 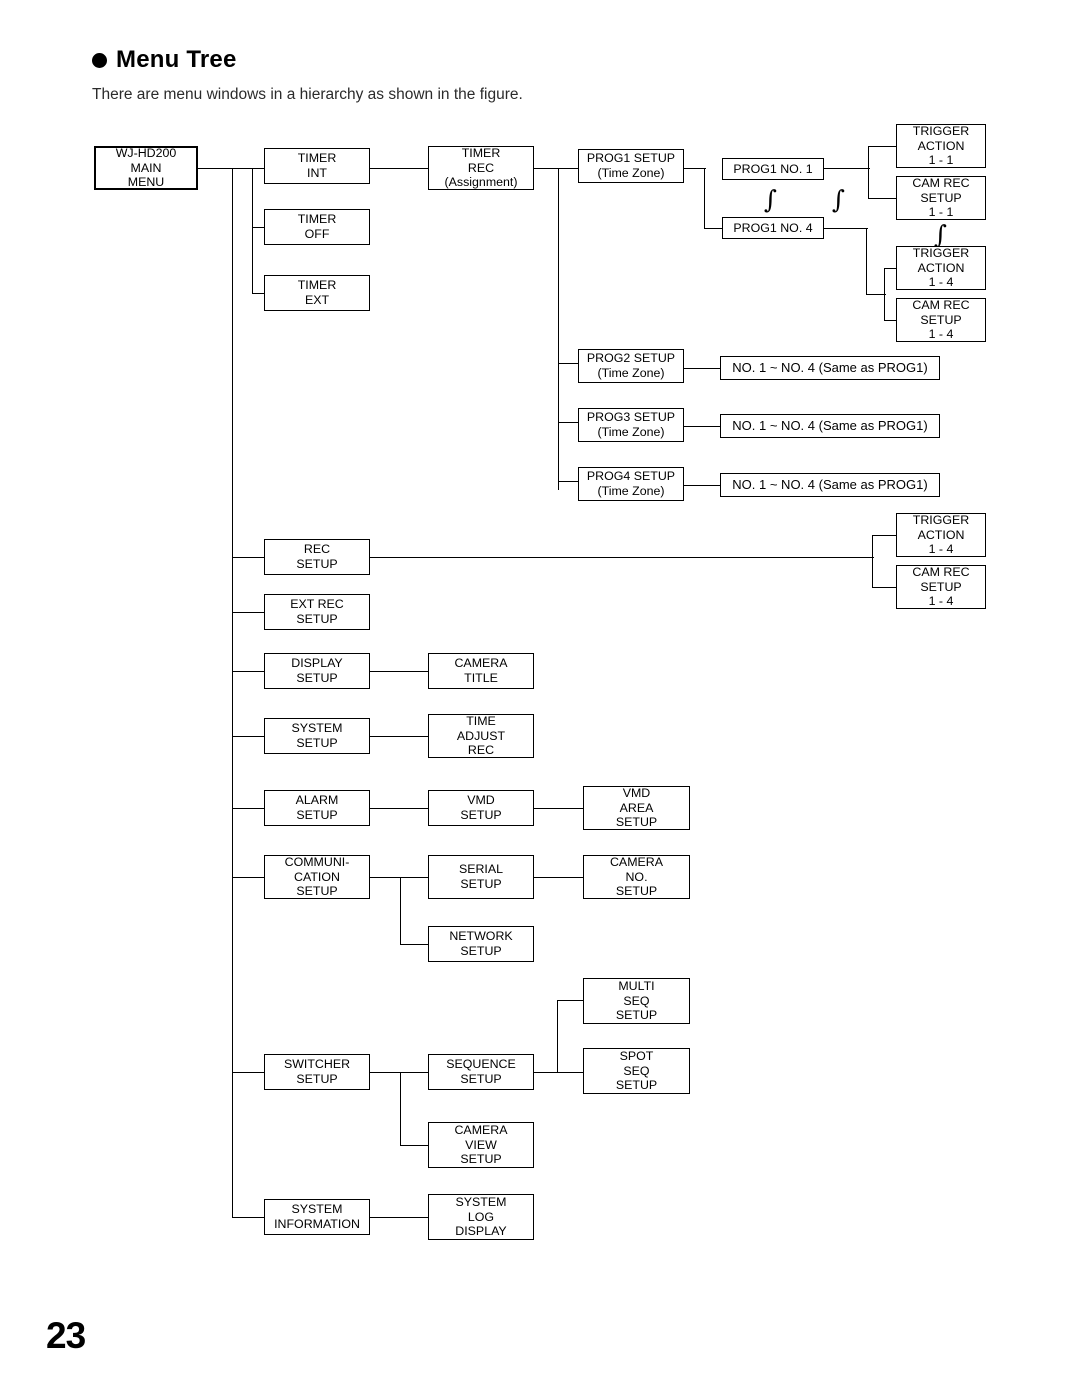 I want to click on node-vmd-area-setup: VMD AREA SETUP, so click(x=636, y=808).